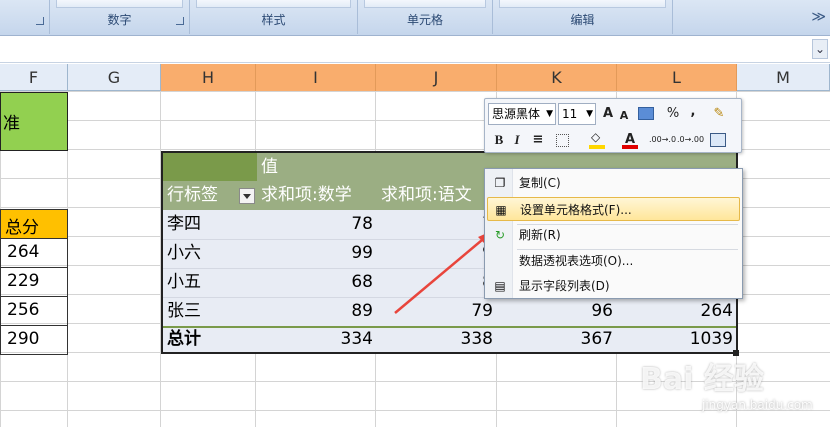 The height and width of the screenshot is (427, 830). Describe the element at coordinates (540, 235) in the screenshot. I see `menu-item-label: 刷新(R)` at that location.